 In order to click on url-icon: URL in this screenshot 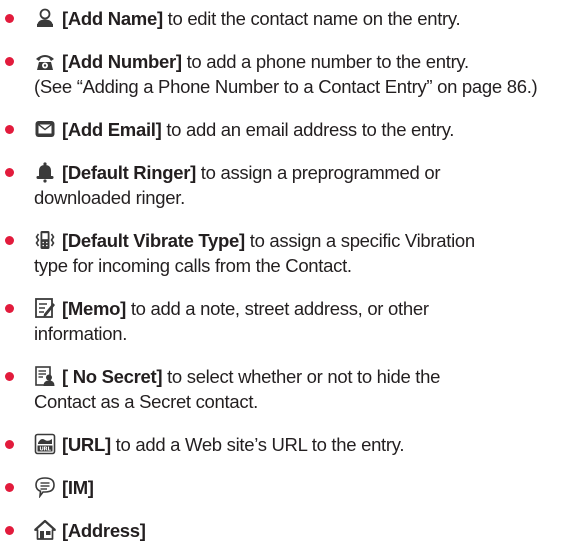, I will do `click(45, 444)`.